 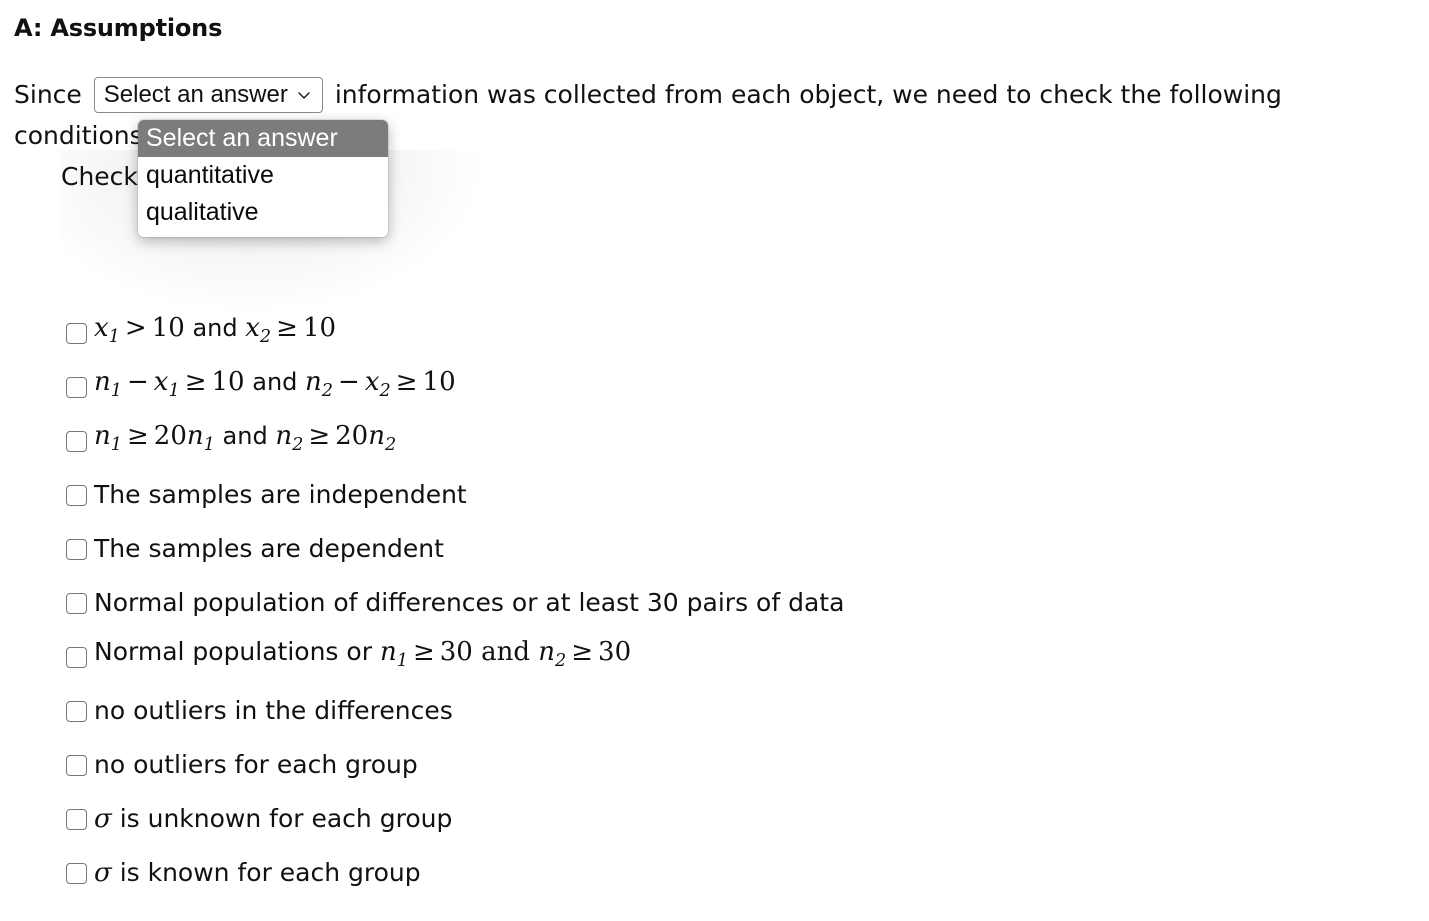 What do you see at coordinates (76, 873) in the screenshot?
I see `checkbox-cond-sigma-known` at bounding box center [76, 873].